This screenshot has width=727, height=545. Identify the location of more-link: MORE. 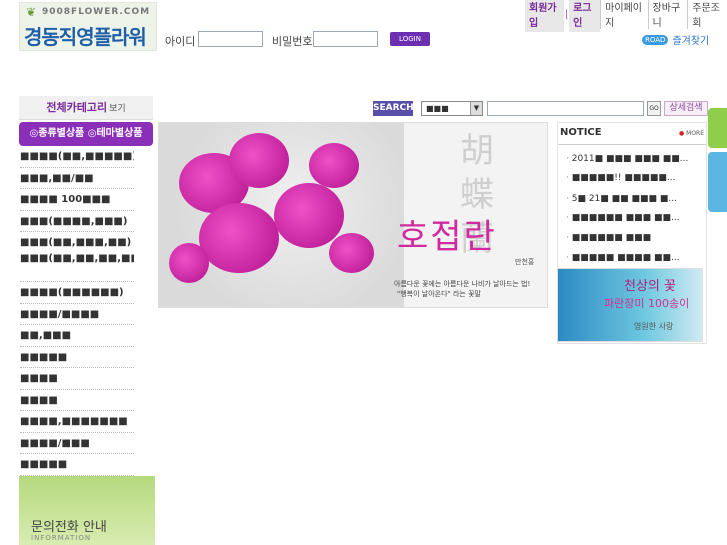
(691, 133).